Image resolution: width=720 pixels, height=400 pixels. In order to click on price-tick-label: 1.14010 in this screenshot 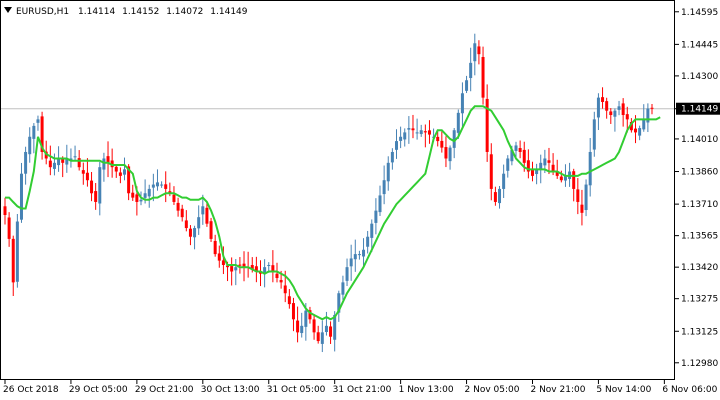, I will do `click(699, 140)`.